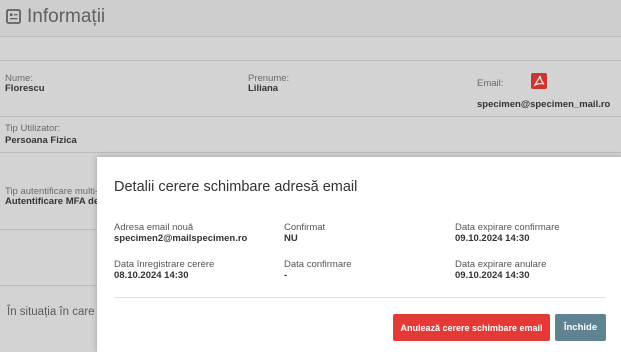 This screenshot has width=621, height=352. Describe the element at coordinates (471, 327) in the screenshot. I see `cancel-email-change-button: Anulează cerere schimbare email` at that location.